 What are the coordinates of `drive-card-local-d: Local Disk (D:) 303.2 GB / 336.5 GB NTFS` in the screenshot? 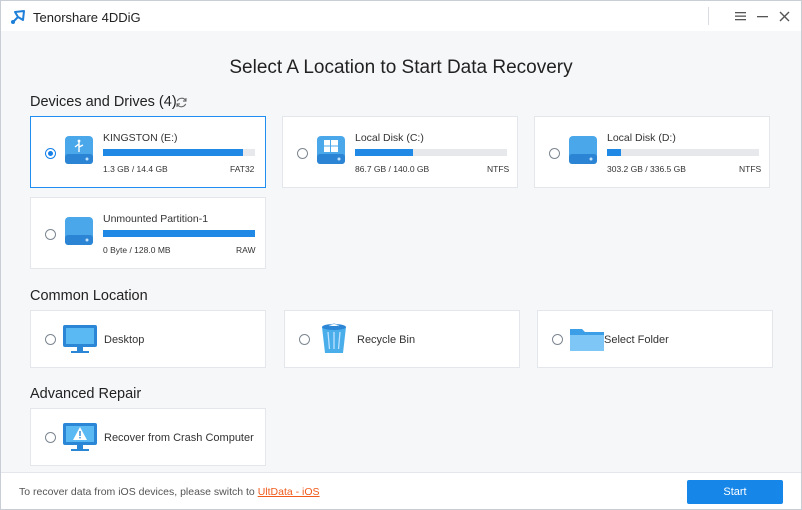 It's located at (652, 152).